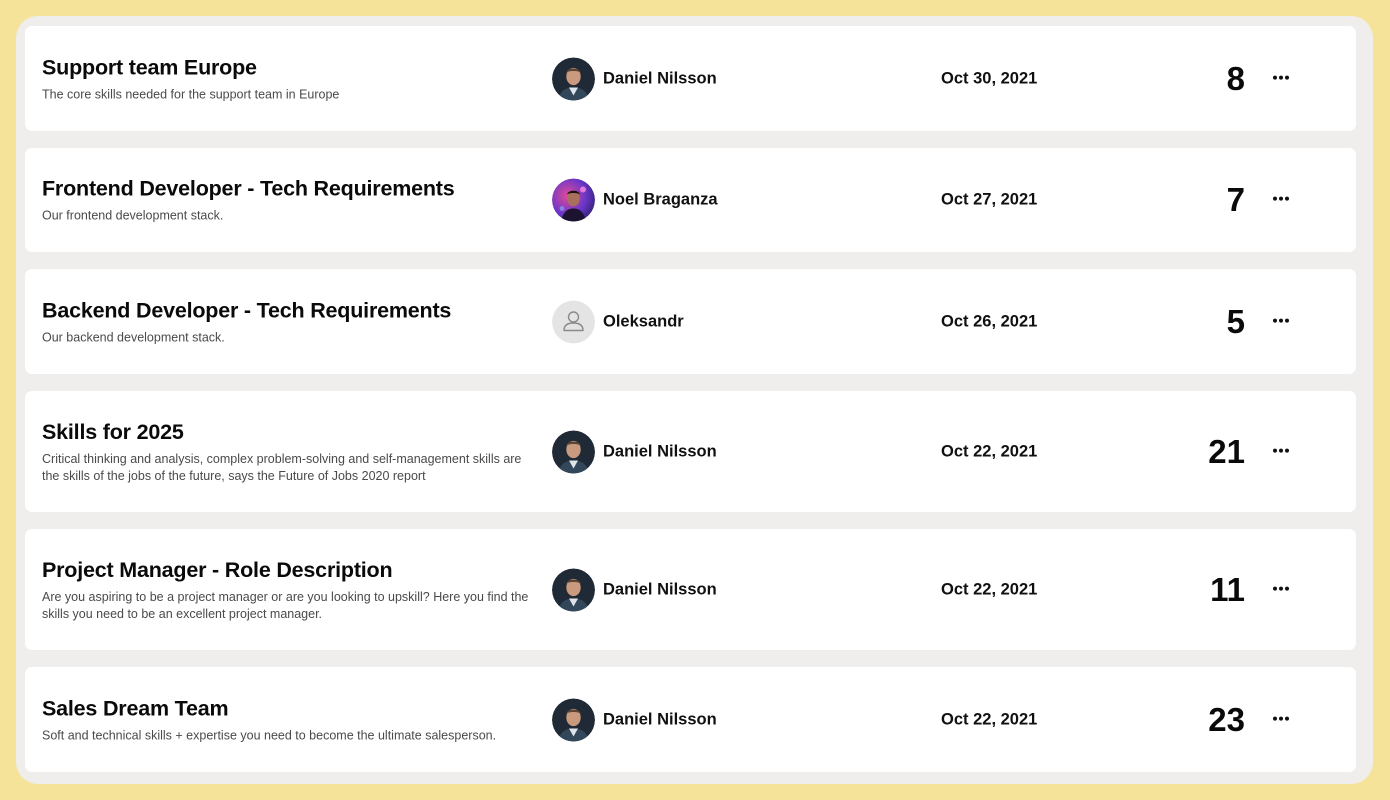 The height and width of the screenshot is (800, 1390). What do you see at coordinates (1227, 589) in the screenshot?
I see `skill-count: 11` at bounding box center [1227, 589].